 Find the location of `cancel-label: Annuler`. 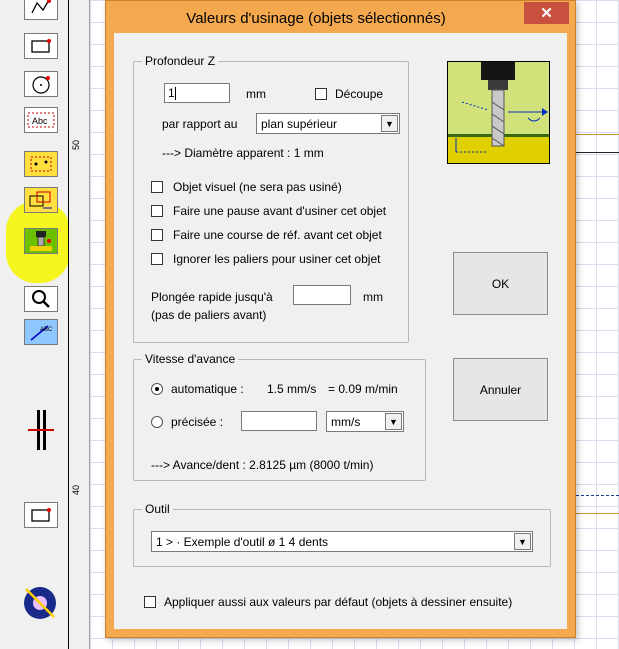

cancel-label: Annuler is located at coordinates (500, 389).